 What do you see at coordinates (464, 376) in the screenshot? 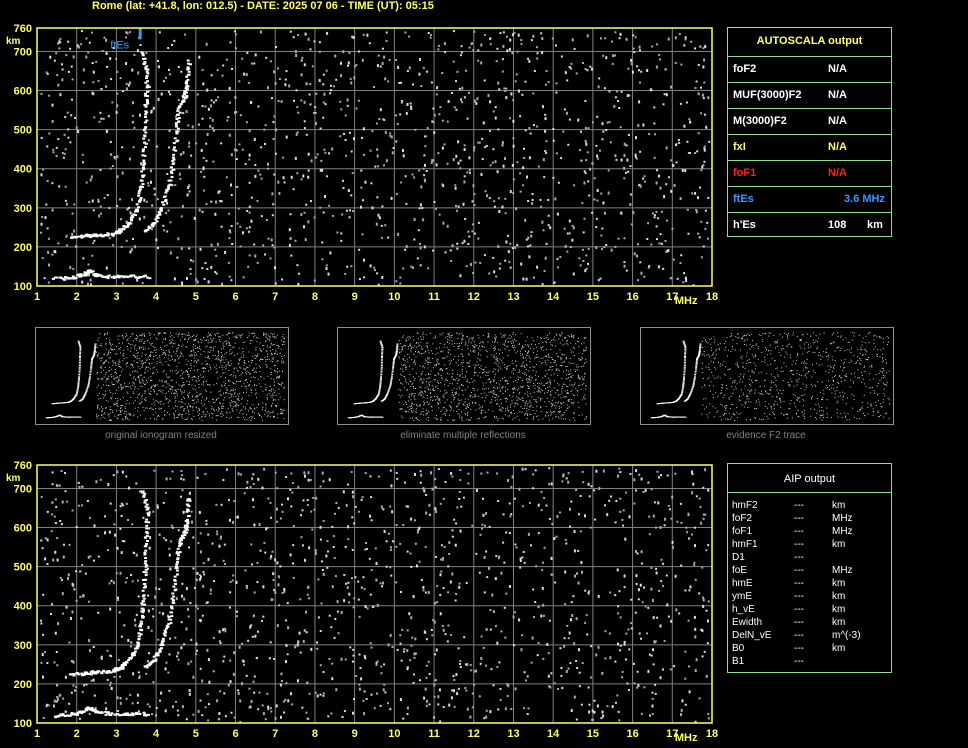
I see `thumbnail-eliminate-reflections` at bounding box center [464, 376].